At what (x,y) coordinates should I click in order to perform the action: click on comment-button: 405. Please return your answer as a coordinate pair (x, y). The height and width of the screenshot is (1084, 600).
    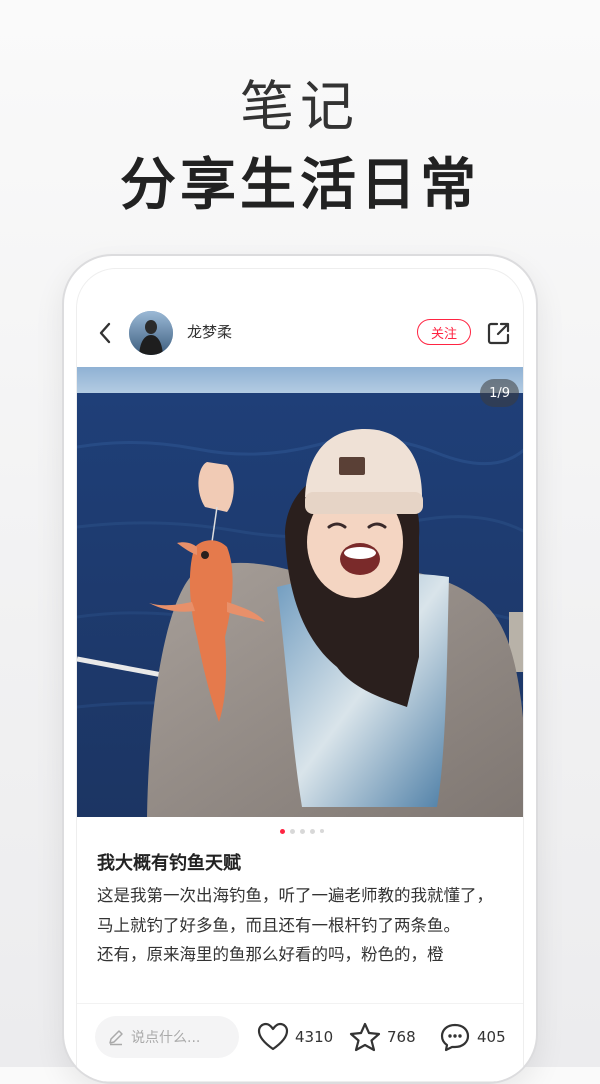
    Looking at the image, I should click on (472, 1037).